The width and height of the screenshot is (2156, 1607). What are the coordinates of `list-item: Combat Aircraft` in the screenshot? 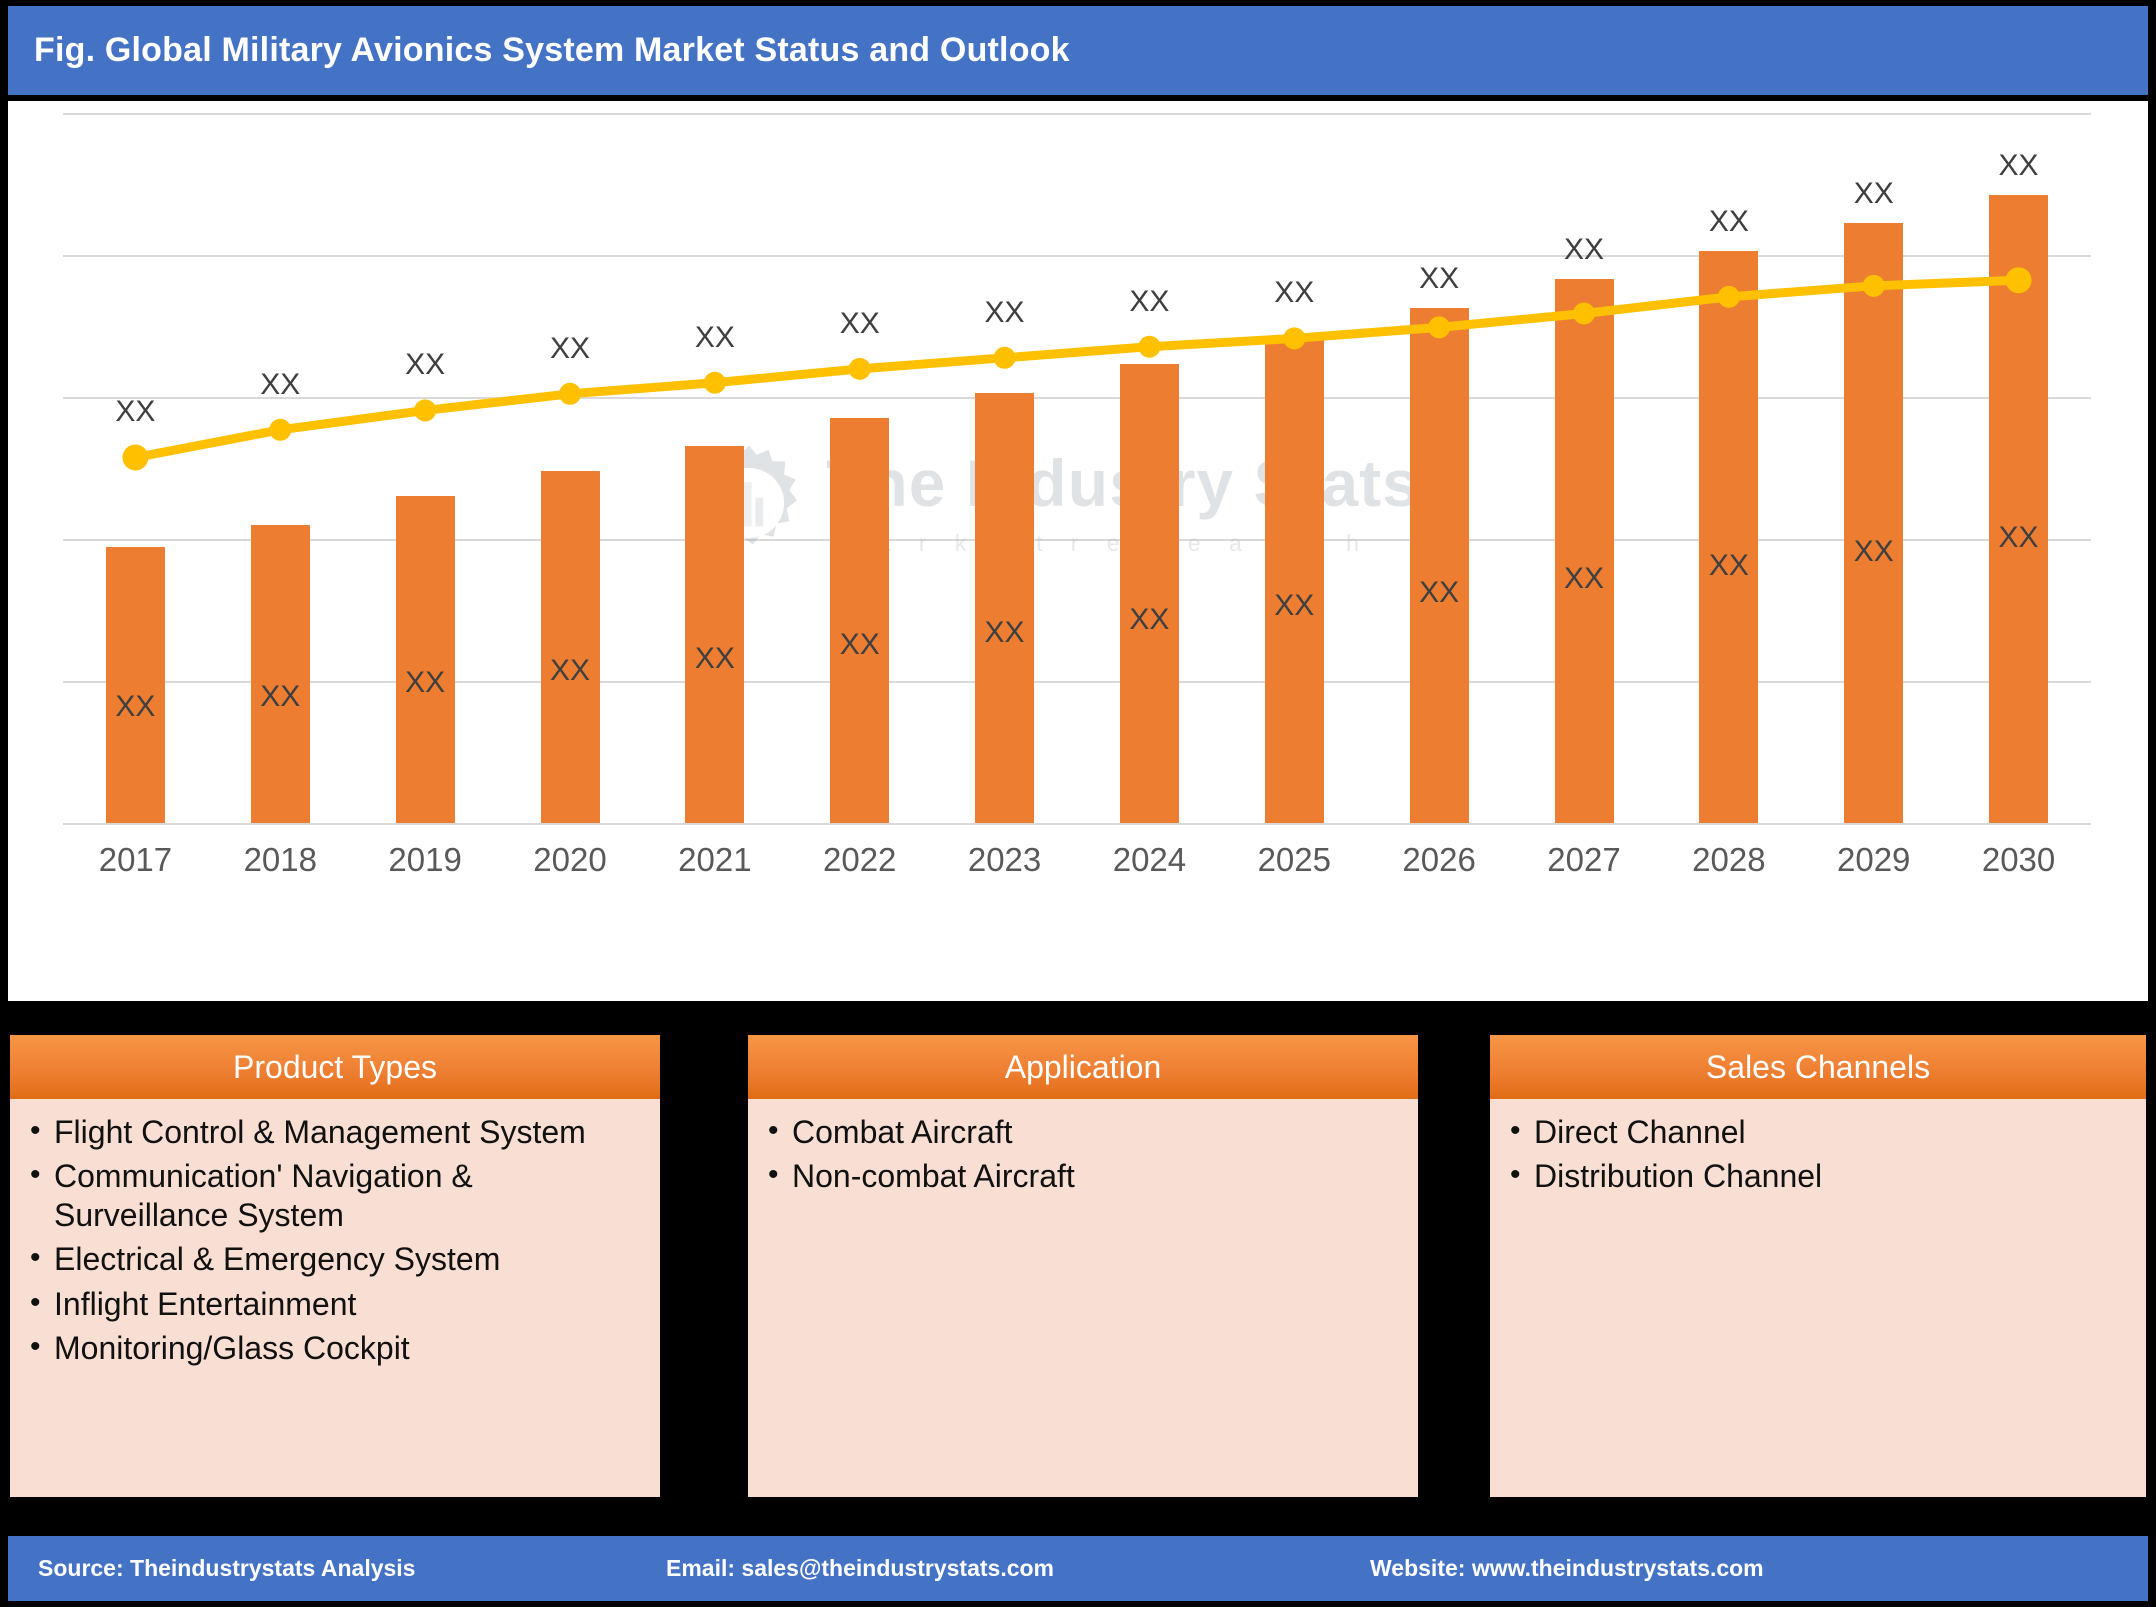 It's located at (1083, 1132).